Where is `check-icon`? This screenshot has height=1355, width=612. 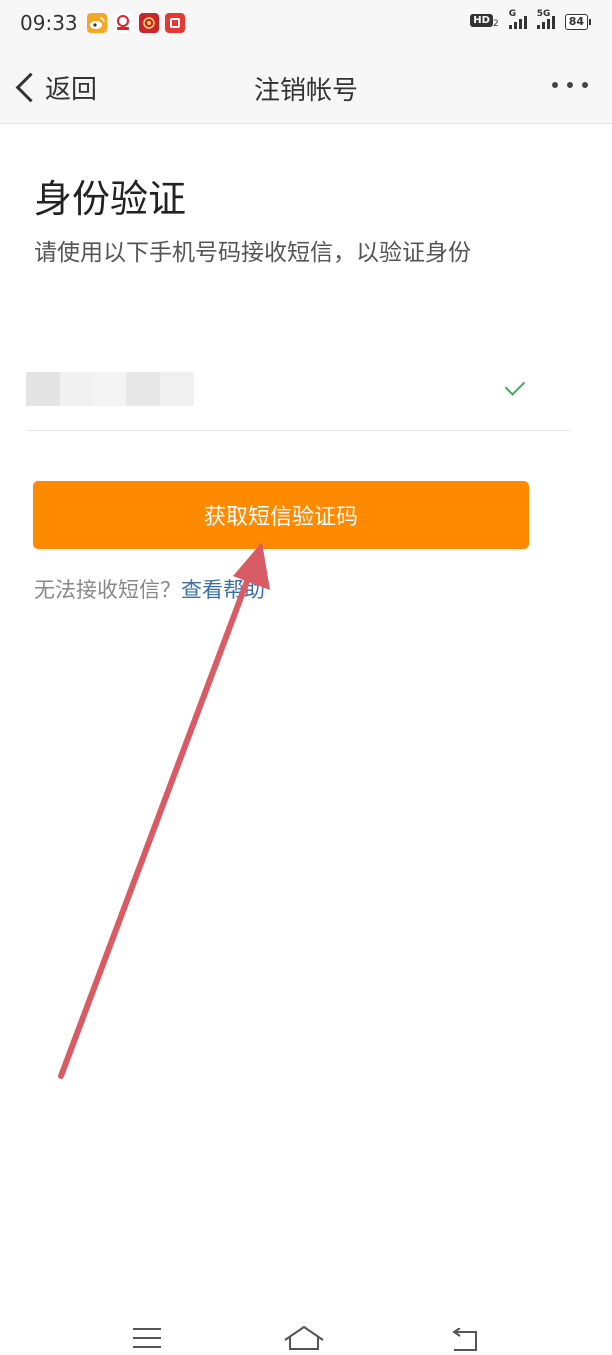
check-icon is located at coordinates (515, 385).